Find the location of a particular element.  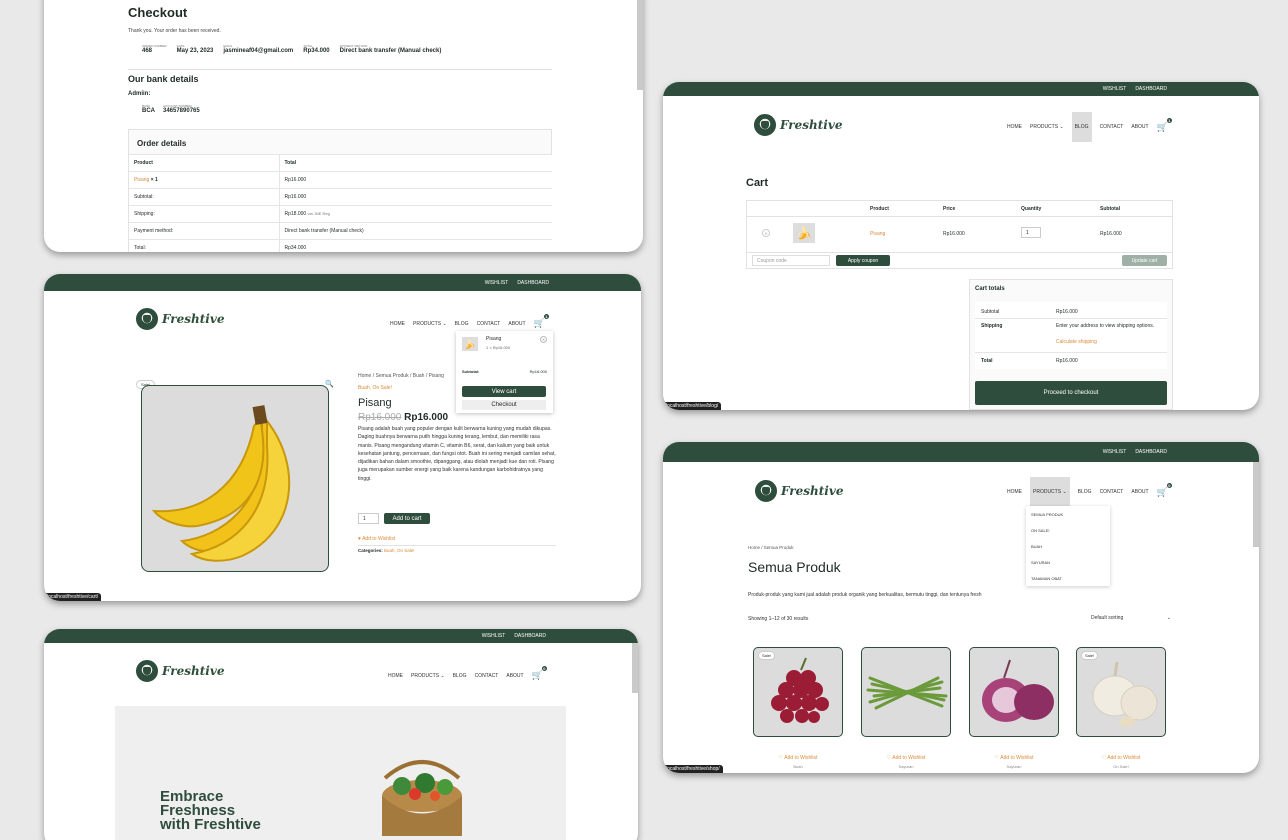

menu-item: SAYURAN is located at coordinates (1040, 562).